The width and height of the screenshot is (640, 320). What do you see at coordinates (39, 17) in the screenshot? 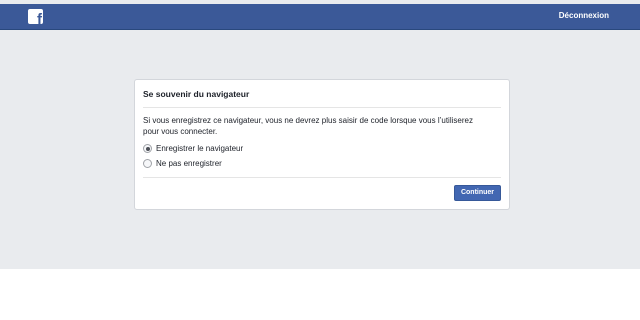
I see `logo-letter: f` at bounding box center [39, 17].